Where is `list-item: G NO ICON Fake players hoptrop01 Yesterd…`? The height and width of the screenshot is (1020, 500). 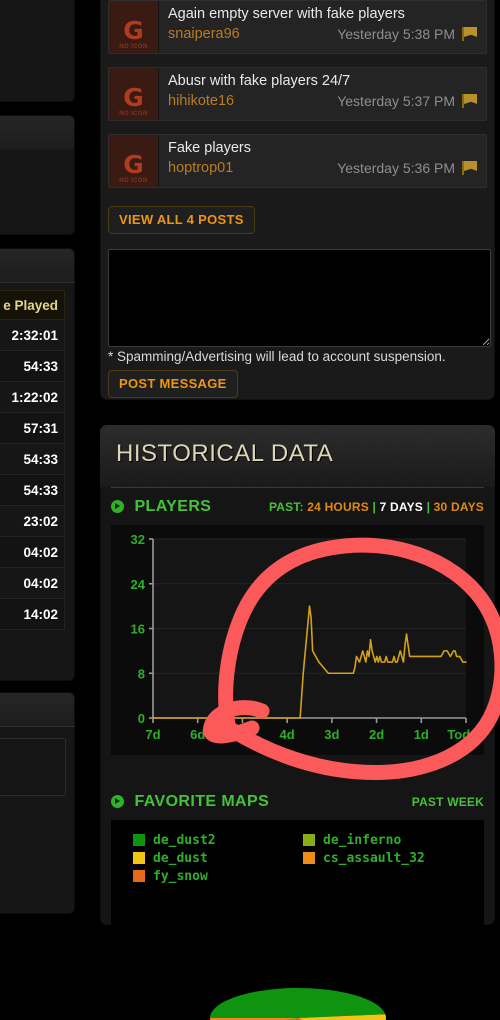 list-item: G NO ICON Fake players hoptrop01 Yesterd… is located at coordinates (297, 161).